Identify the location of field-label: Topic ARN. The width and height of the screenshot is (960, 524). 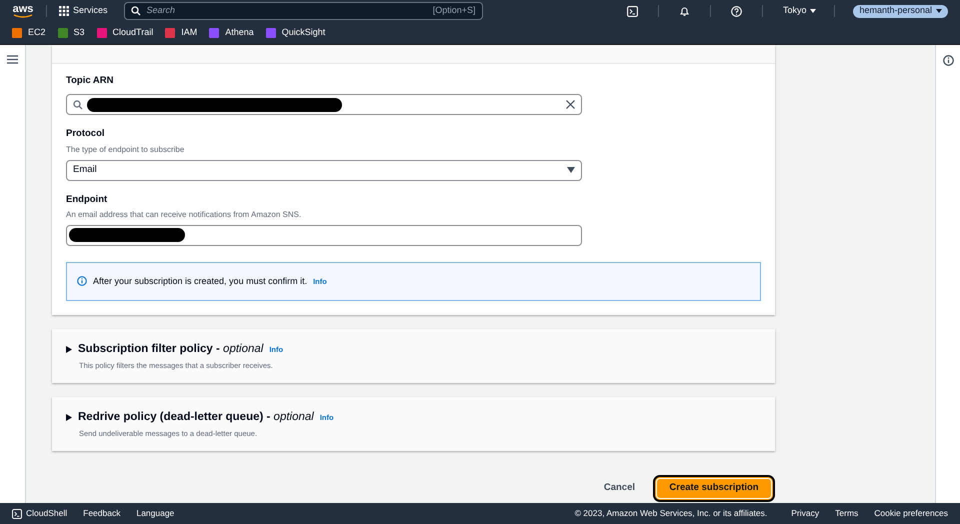
(90, 81).